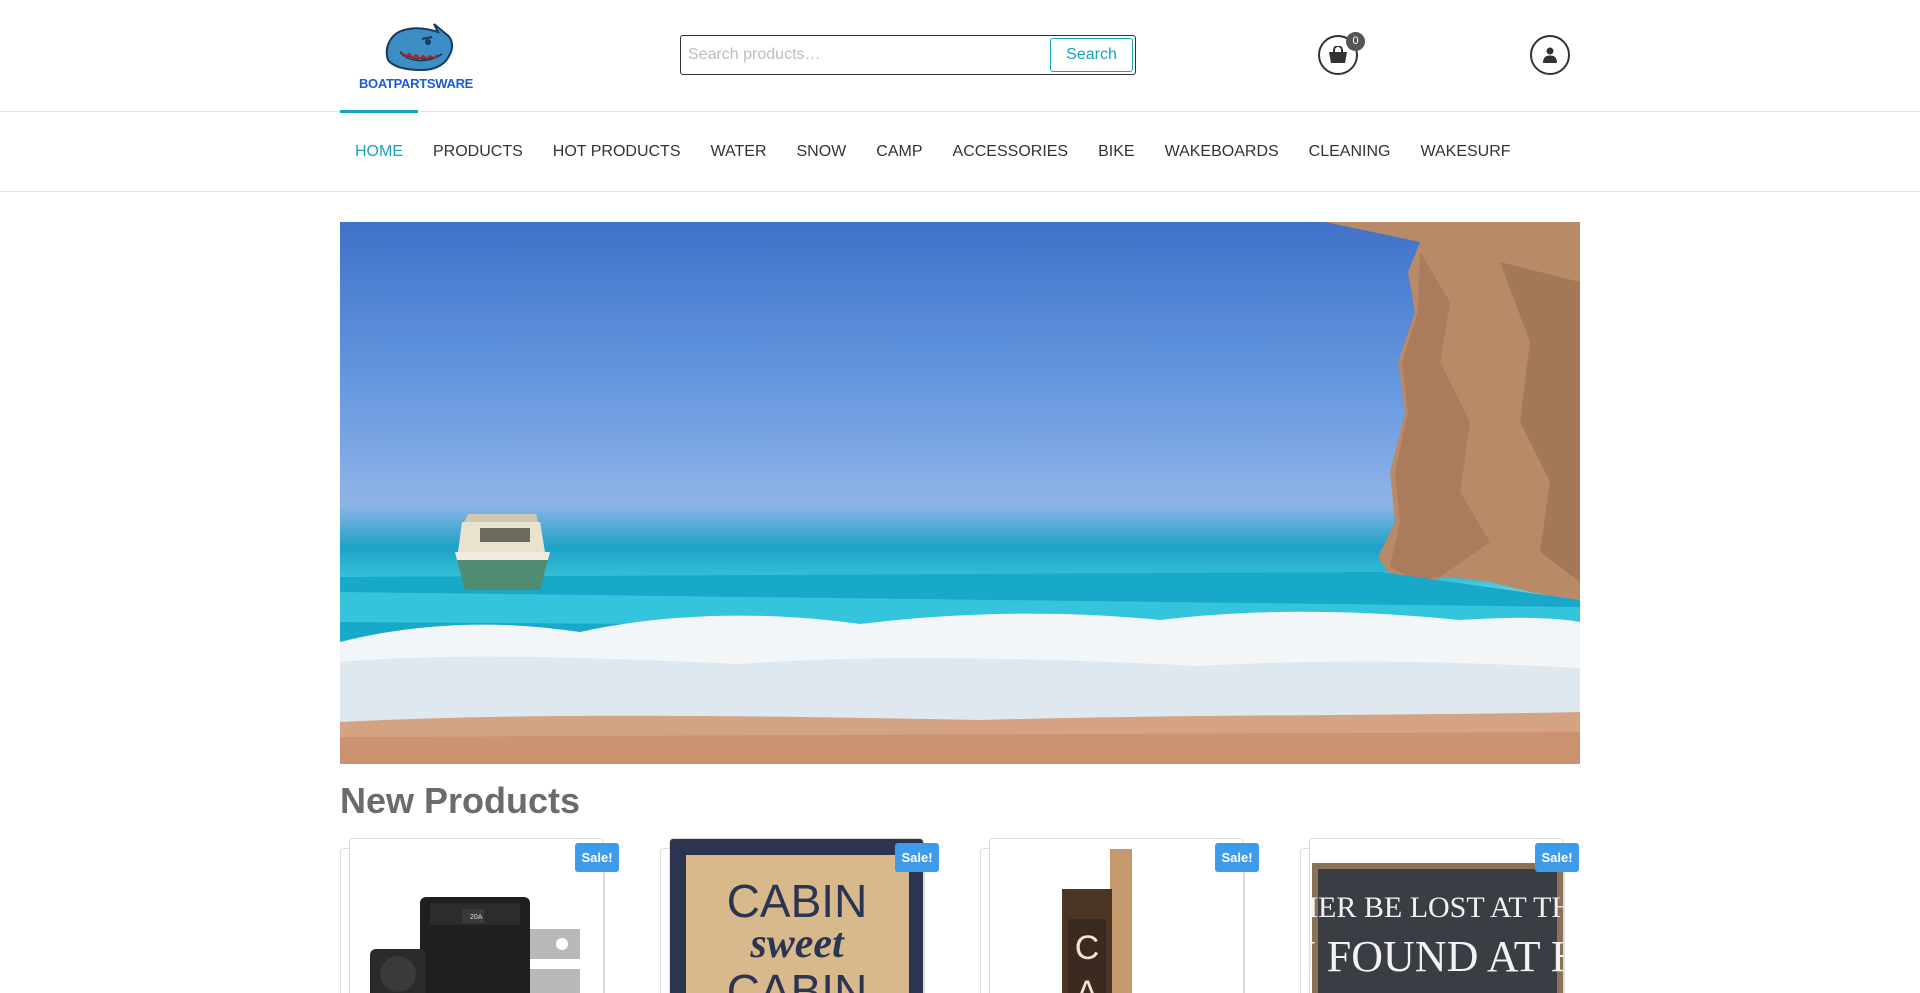  What do you see at coordinates (416, 83) in the screenshot?
I see `logo-text: BOATPARTSWARE` at bounding box center [416, 83].